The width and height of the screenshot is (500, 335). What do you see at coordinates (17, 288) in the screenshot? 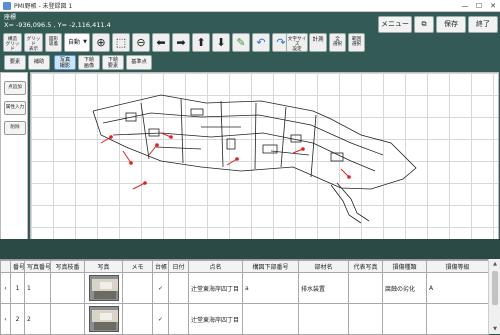
I see `cell-index: 1` at bounding box center [17, 288].